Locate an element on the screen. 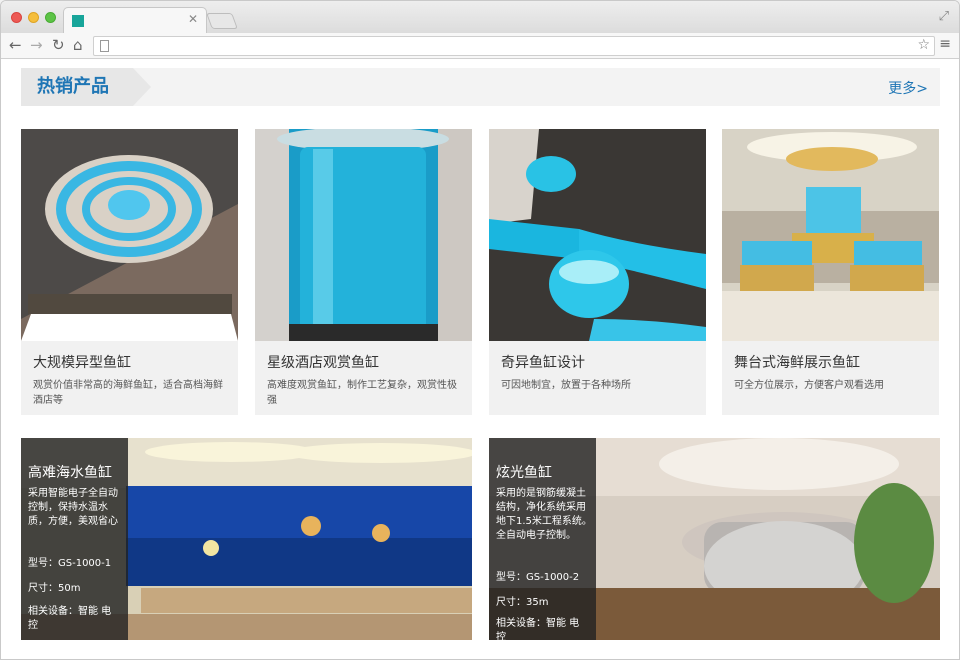  product-card: 奇异鱼缸设计 可因地制宜，放置于各种场所 is located at coordinates (597, 272).